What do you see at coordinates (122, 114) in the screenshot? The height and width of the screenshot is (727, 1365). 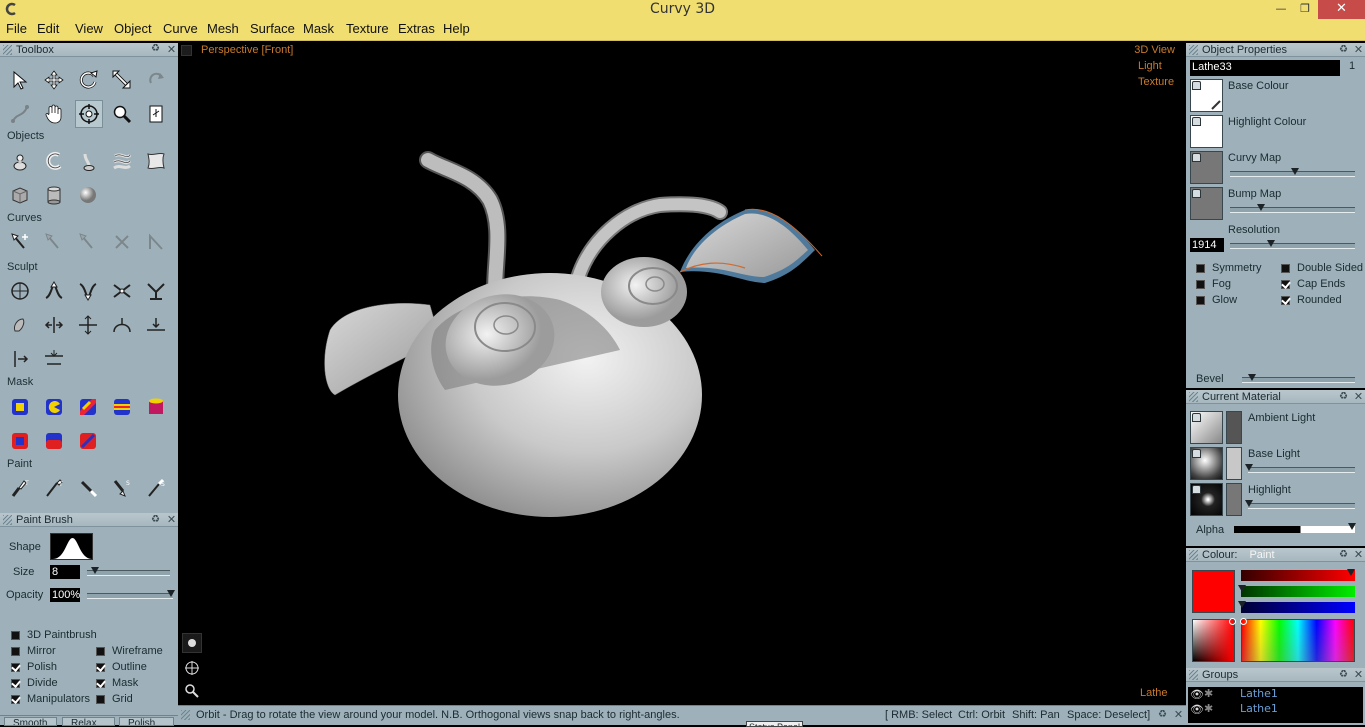 I see `zoom-icon` at bounding box center [122, 114].